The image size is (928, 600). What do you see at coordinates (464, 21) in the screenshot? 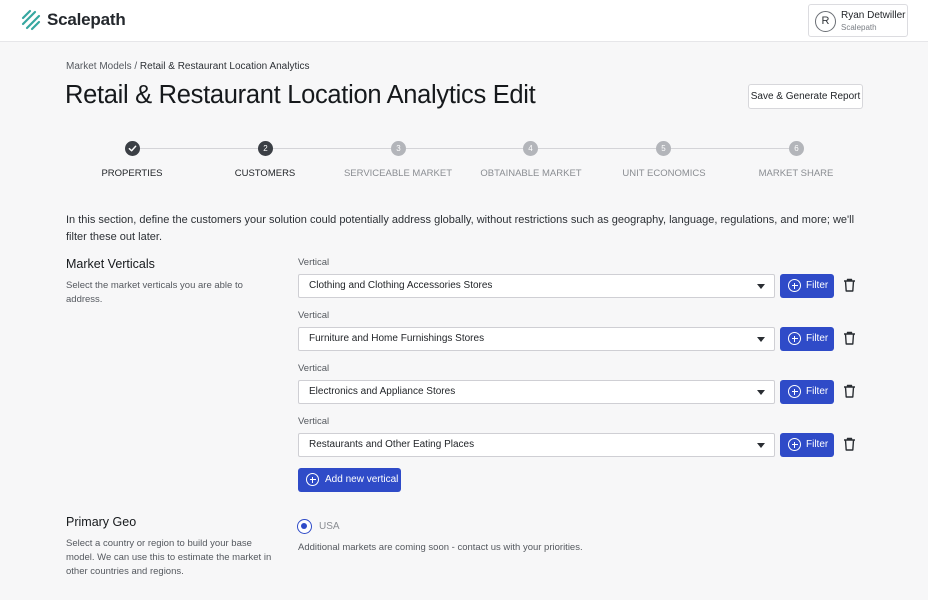
I see `top-bar: Scalepath R Ryan Detwiller Scalepath` at bounding box center [464, 21].